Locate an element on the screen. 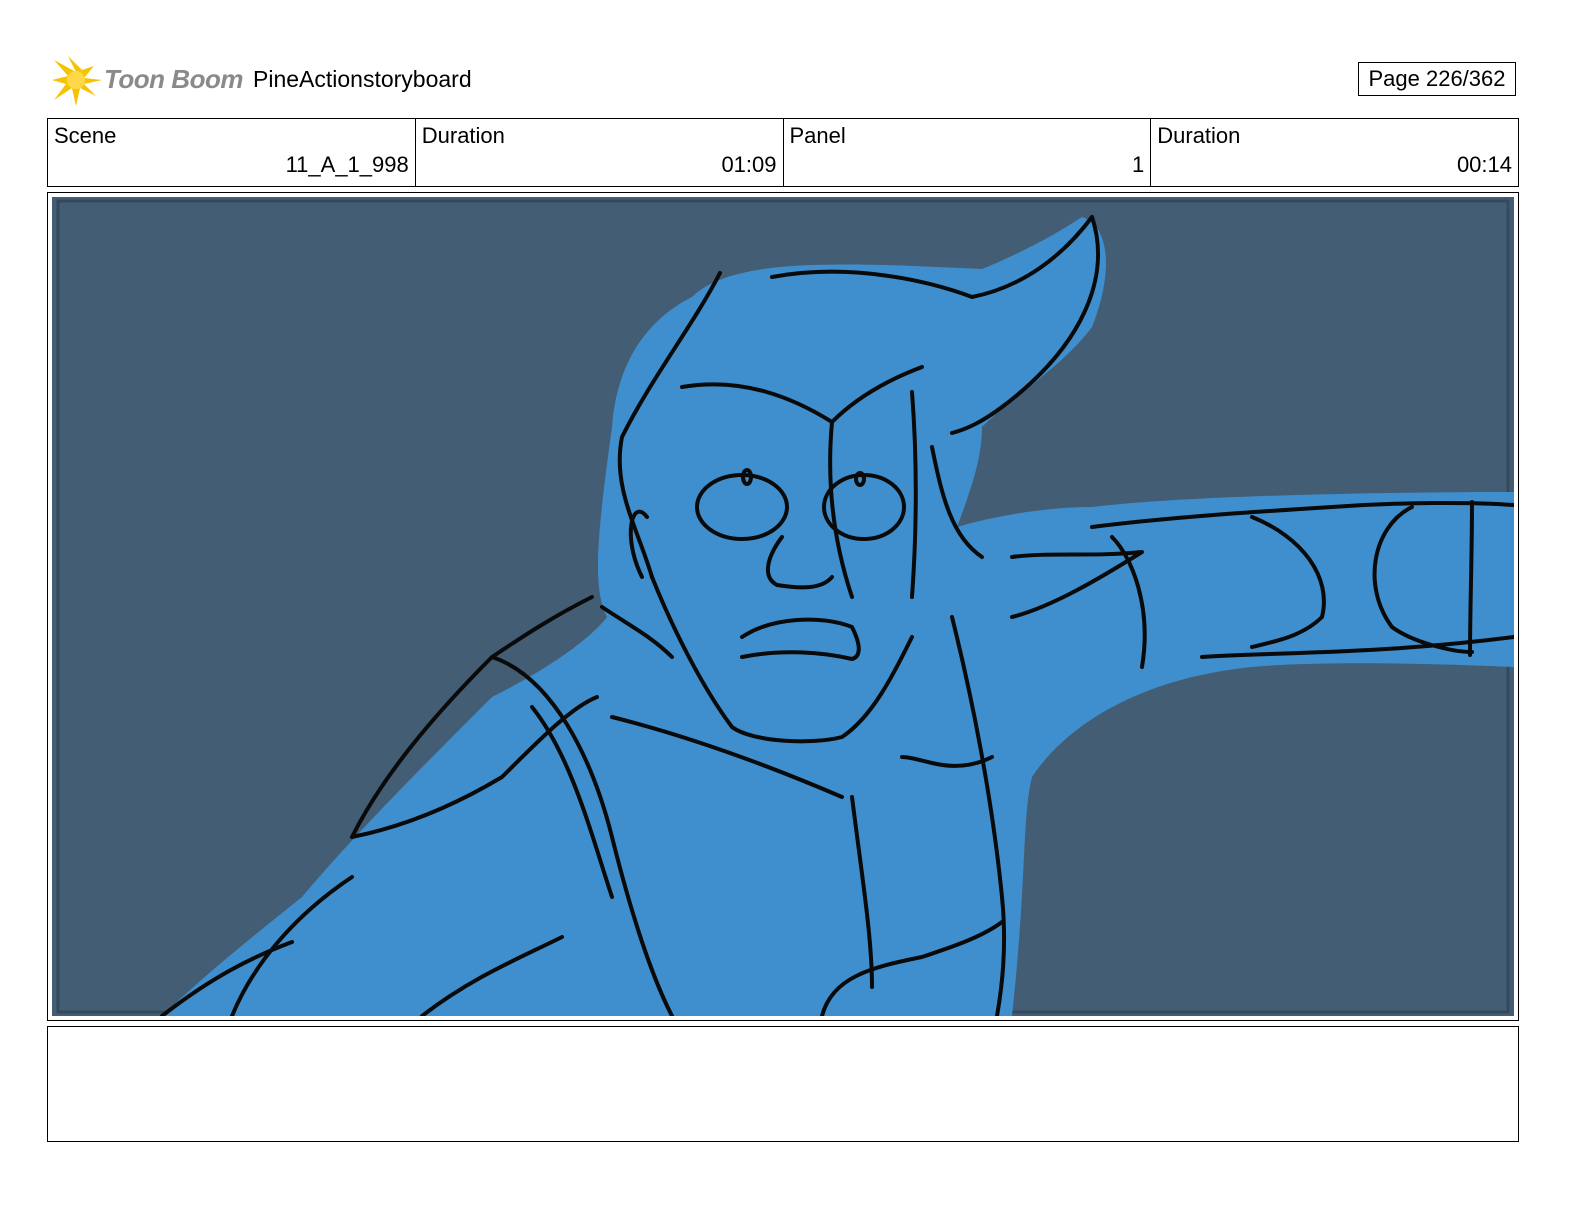 The width and height of the screenshot is (1584, 1224). logo-wordmark: Toon Boom is located at coordinates (173, 79).